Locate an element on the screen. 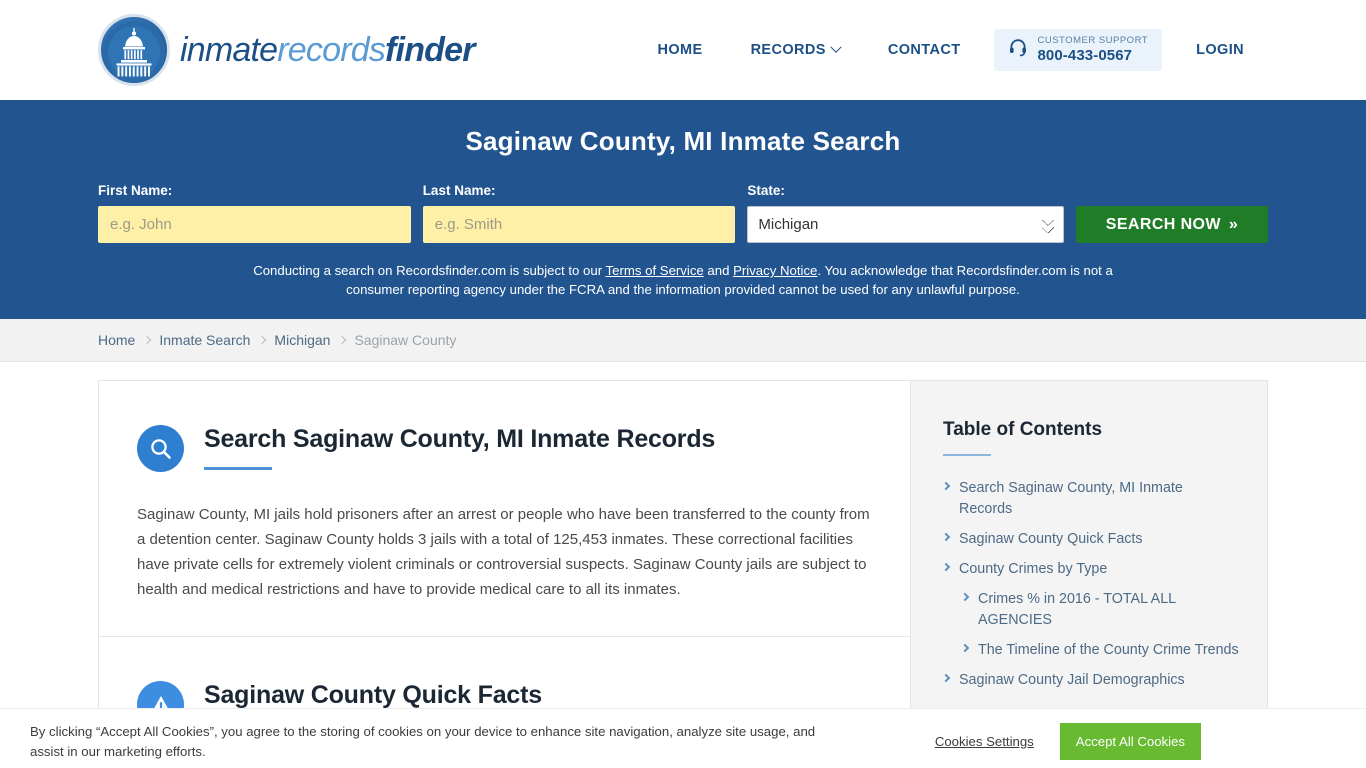 This screenshot has height=768, width=1366. section-title: Search Saginaw County, MI Inmate Records is located at coordinates (460, 439).